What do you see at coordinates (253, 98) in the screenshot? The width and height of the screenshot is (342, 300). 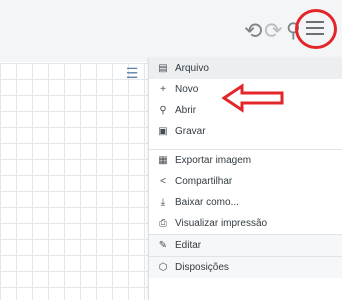 I see `annotation-arrow` at bounding box center [253, 98].